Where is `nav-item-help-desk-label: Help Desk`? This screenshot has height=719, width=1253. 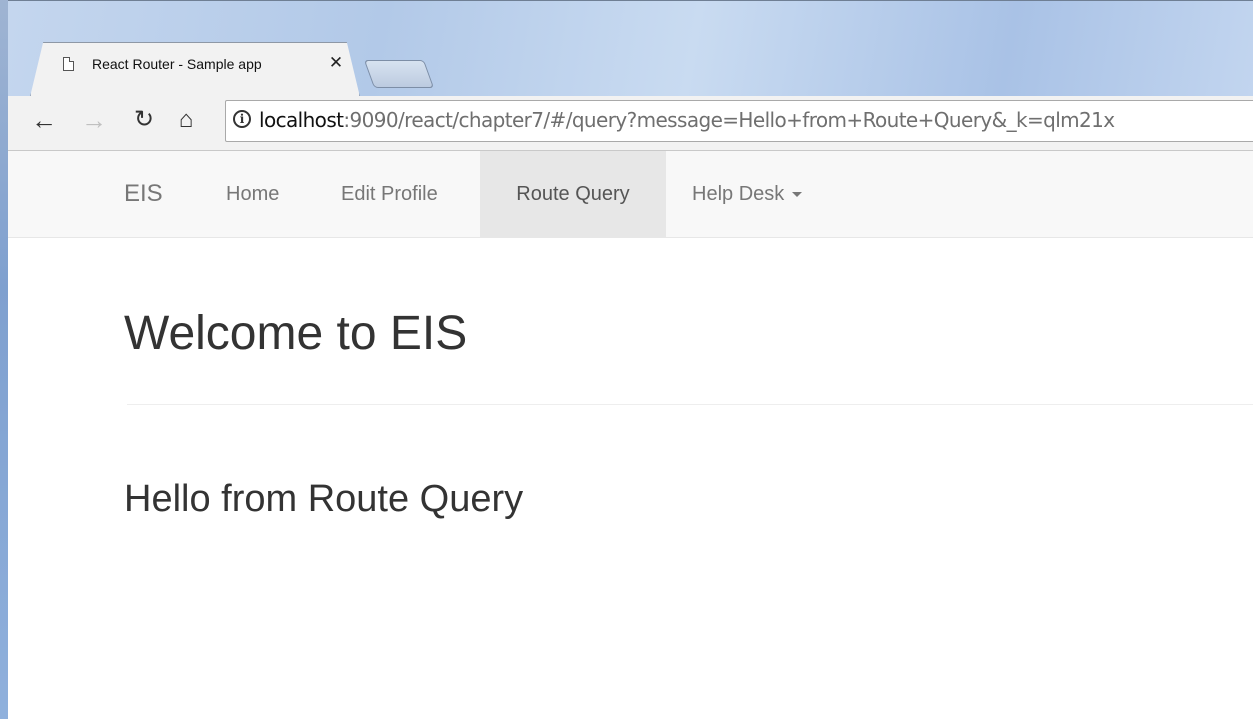
nav-item-help-desk-label: Help Desk is located at coordinates (738, 194).